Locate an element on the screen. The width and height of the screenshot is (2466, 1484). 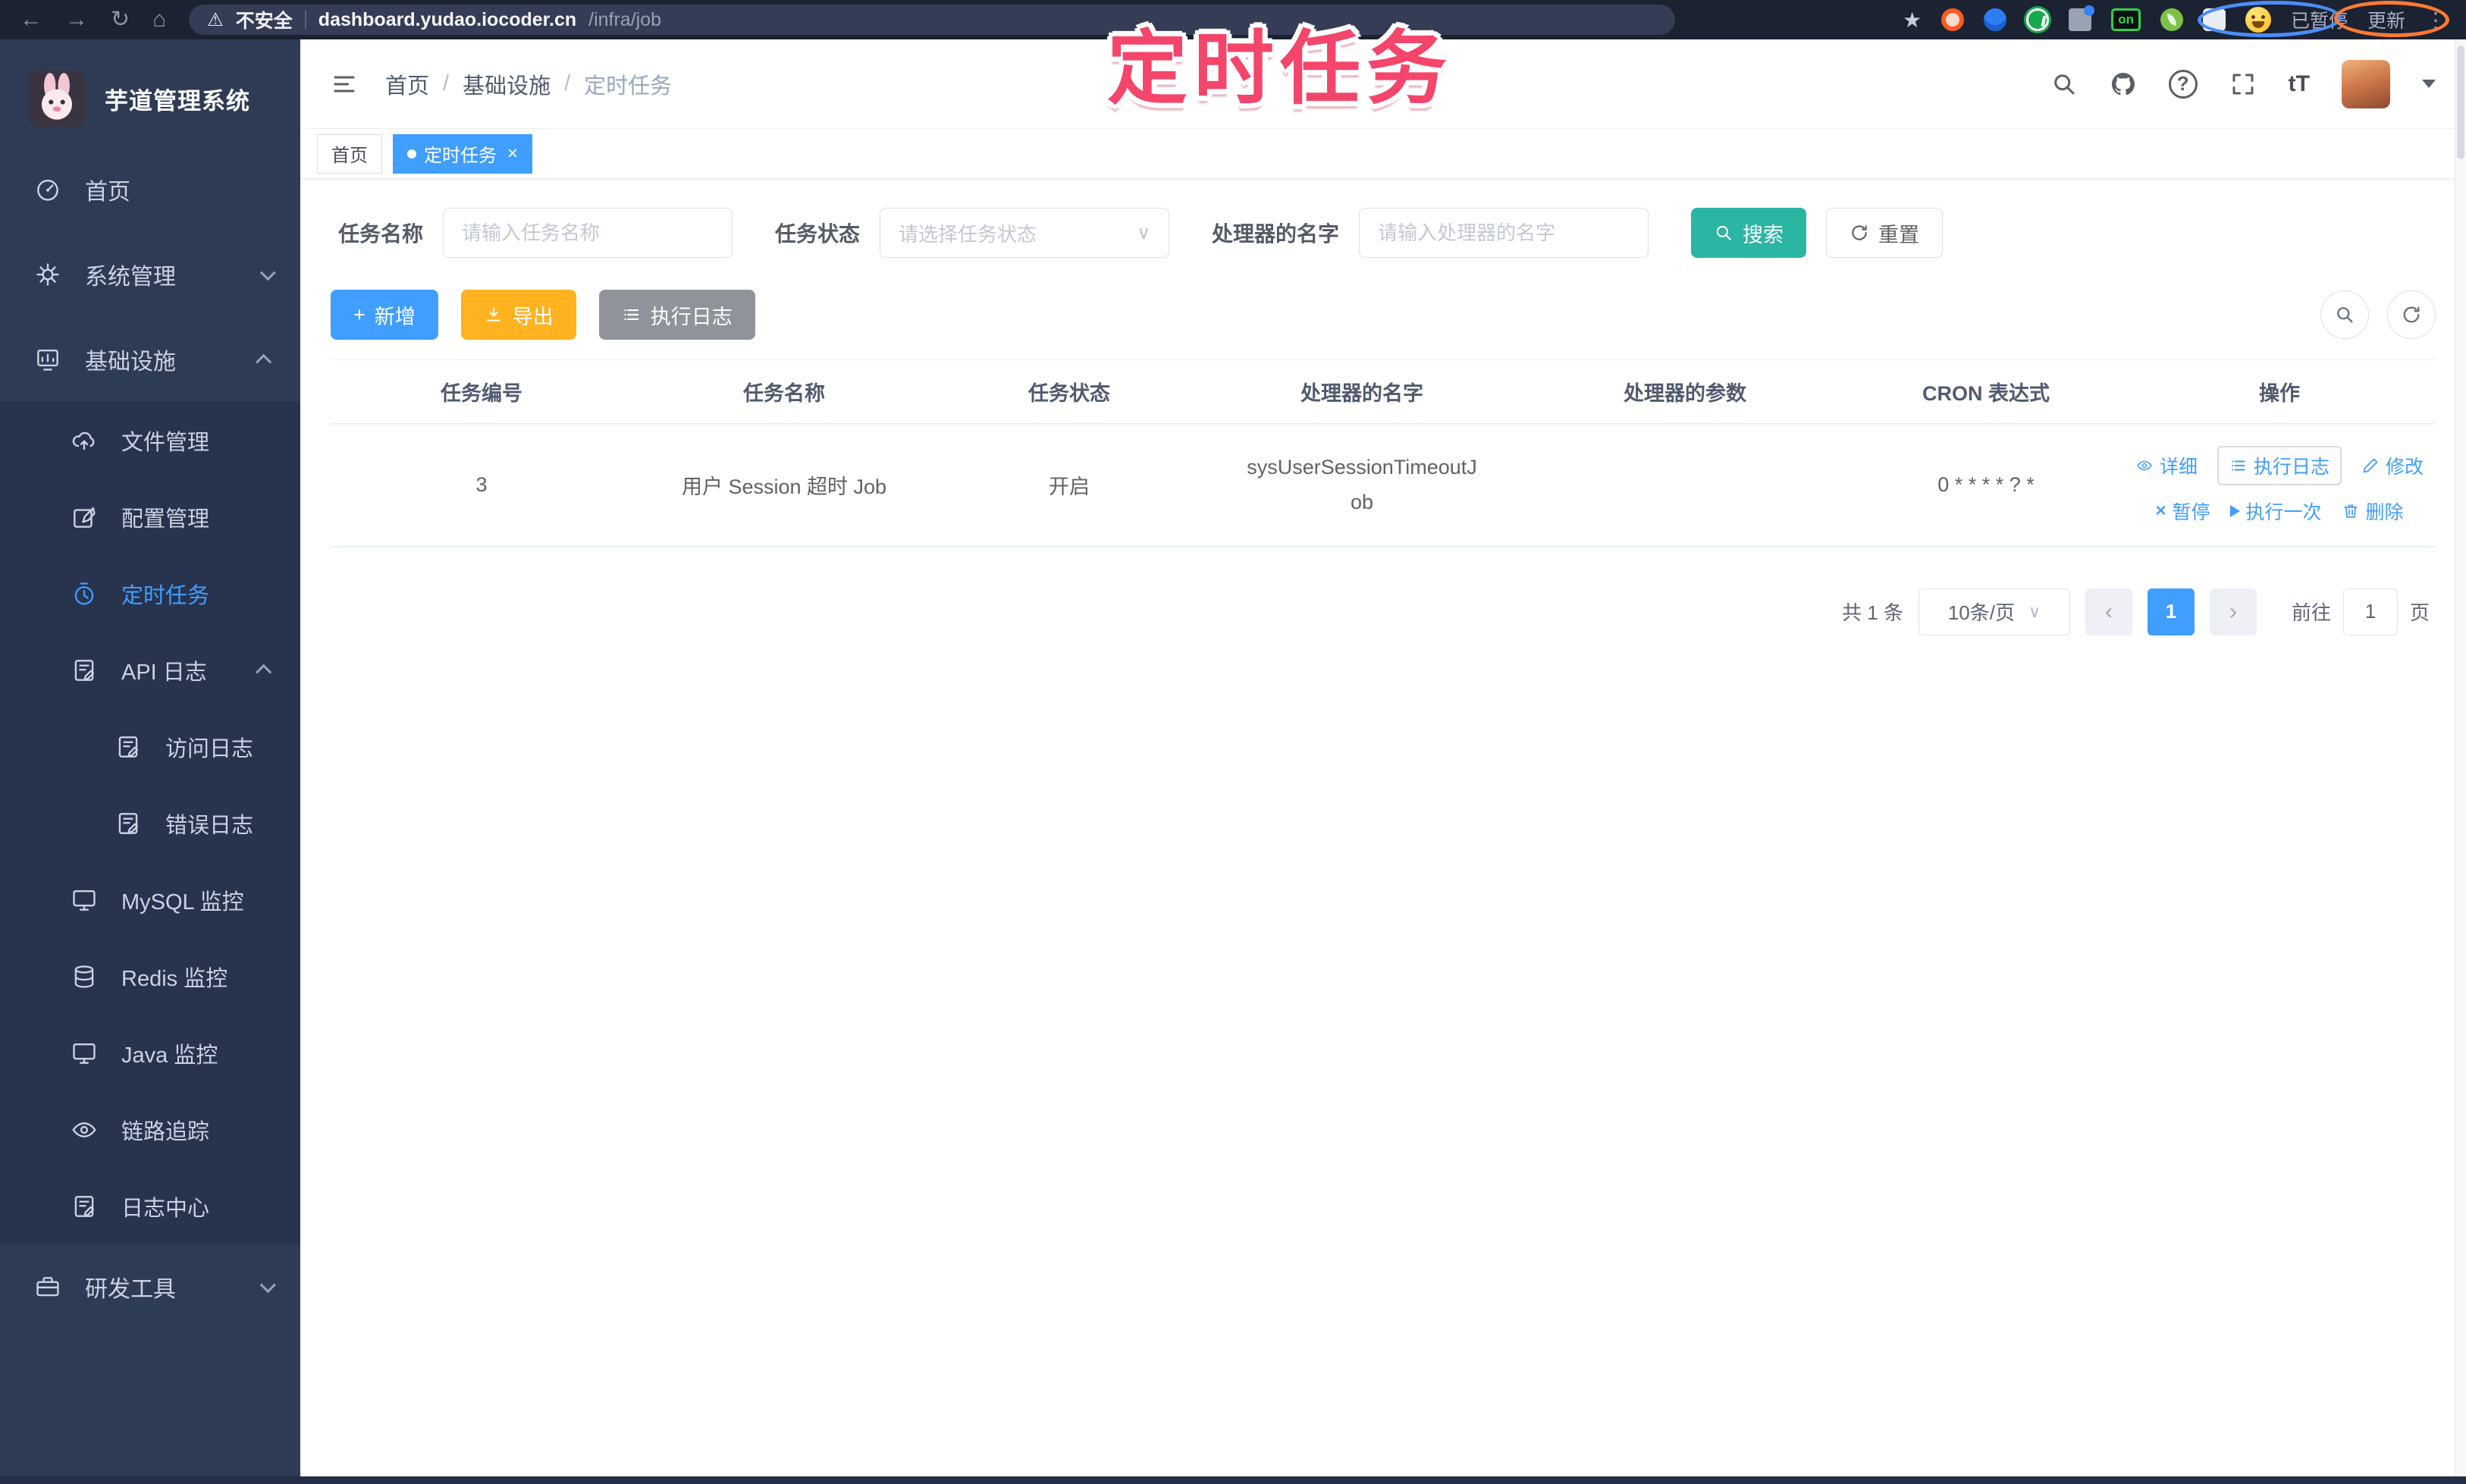
user-avatar is located at coordinates (2366, 84).